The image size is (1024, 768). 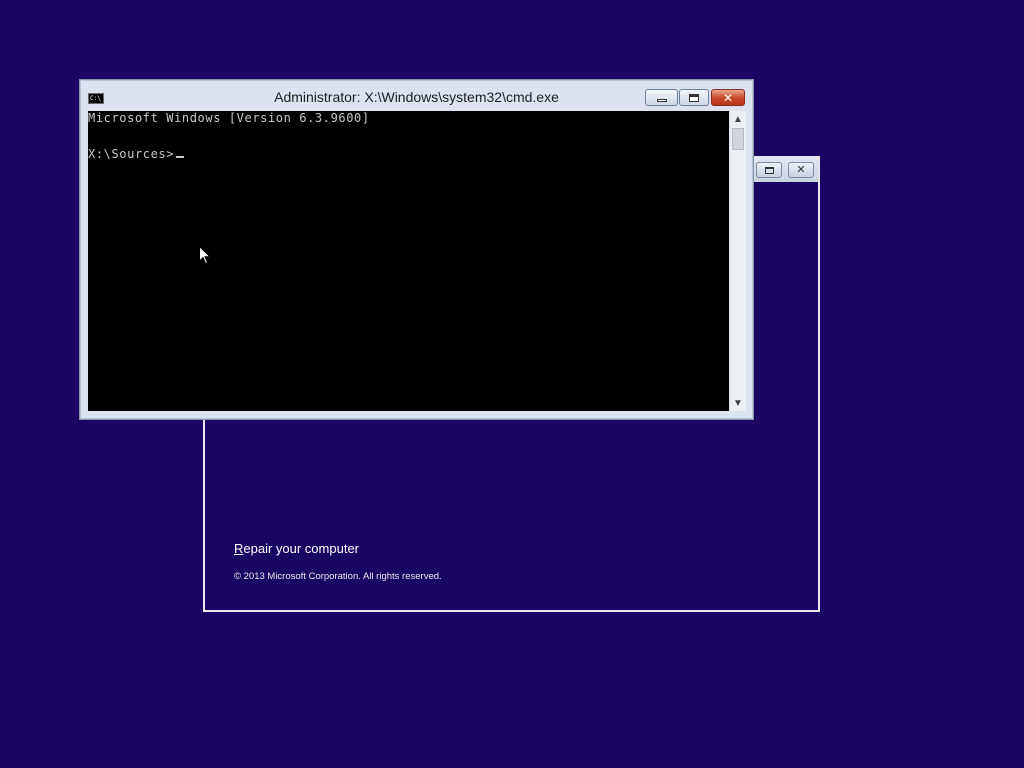 What do you see at coordinates (301, 548) in the screenshot?
I see `repair-link-text: epair your computer` at bounding box center [301, 548].